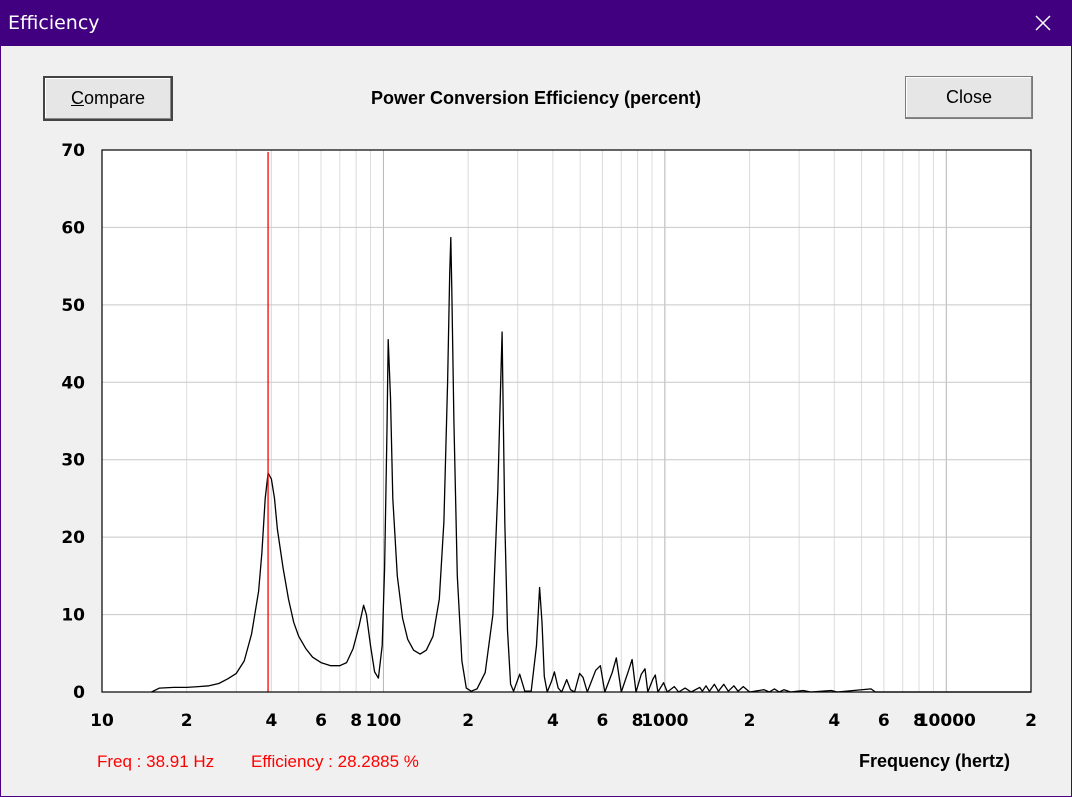 This screenshot has width=1072, height=797. Describe the element at coordinates (79, 693) in the screenshot. I see `y-tick-label: 0` at that location.